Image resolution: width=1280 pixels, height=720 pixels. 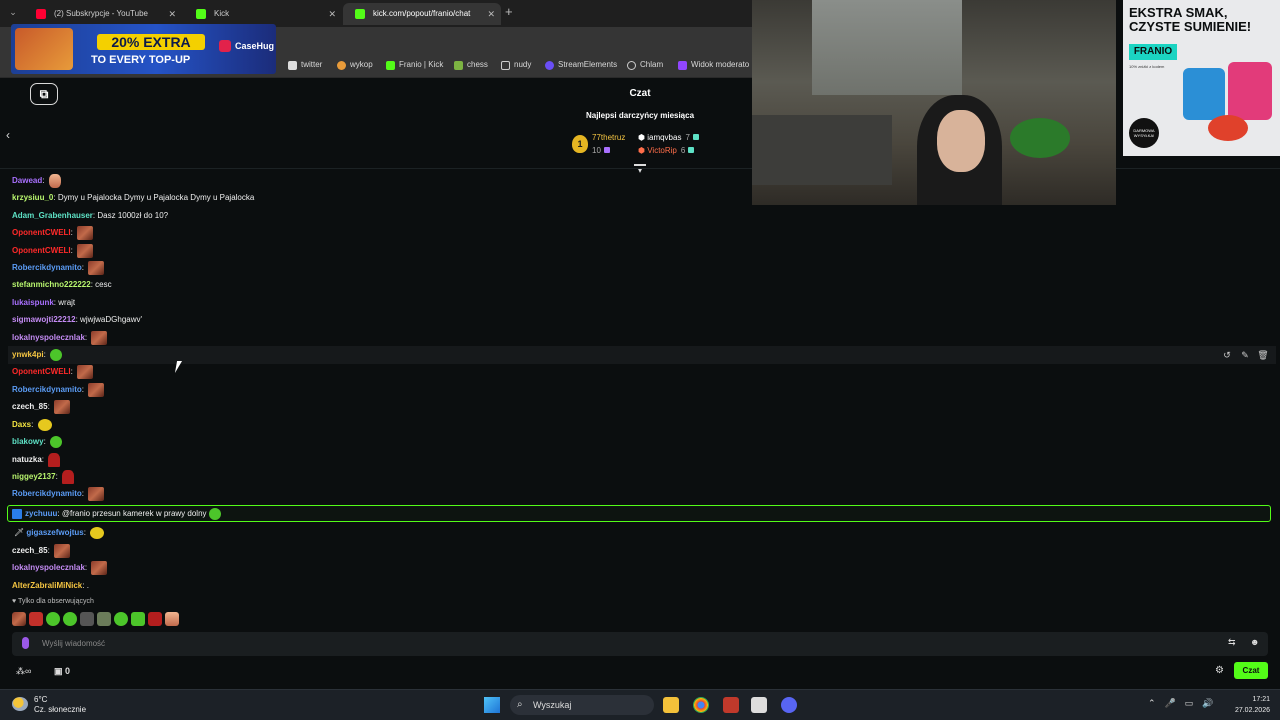 I want to click on microphone-icon: 🎤, so click(x=1170, y=703).